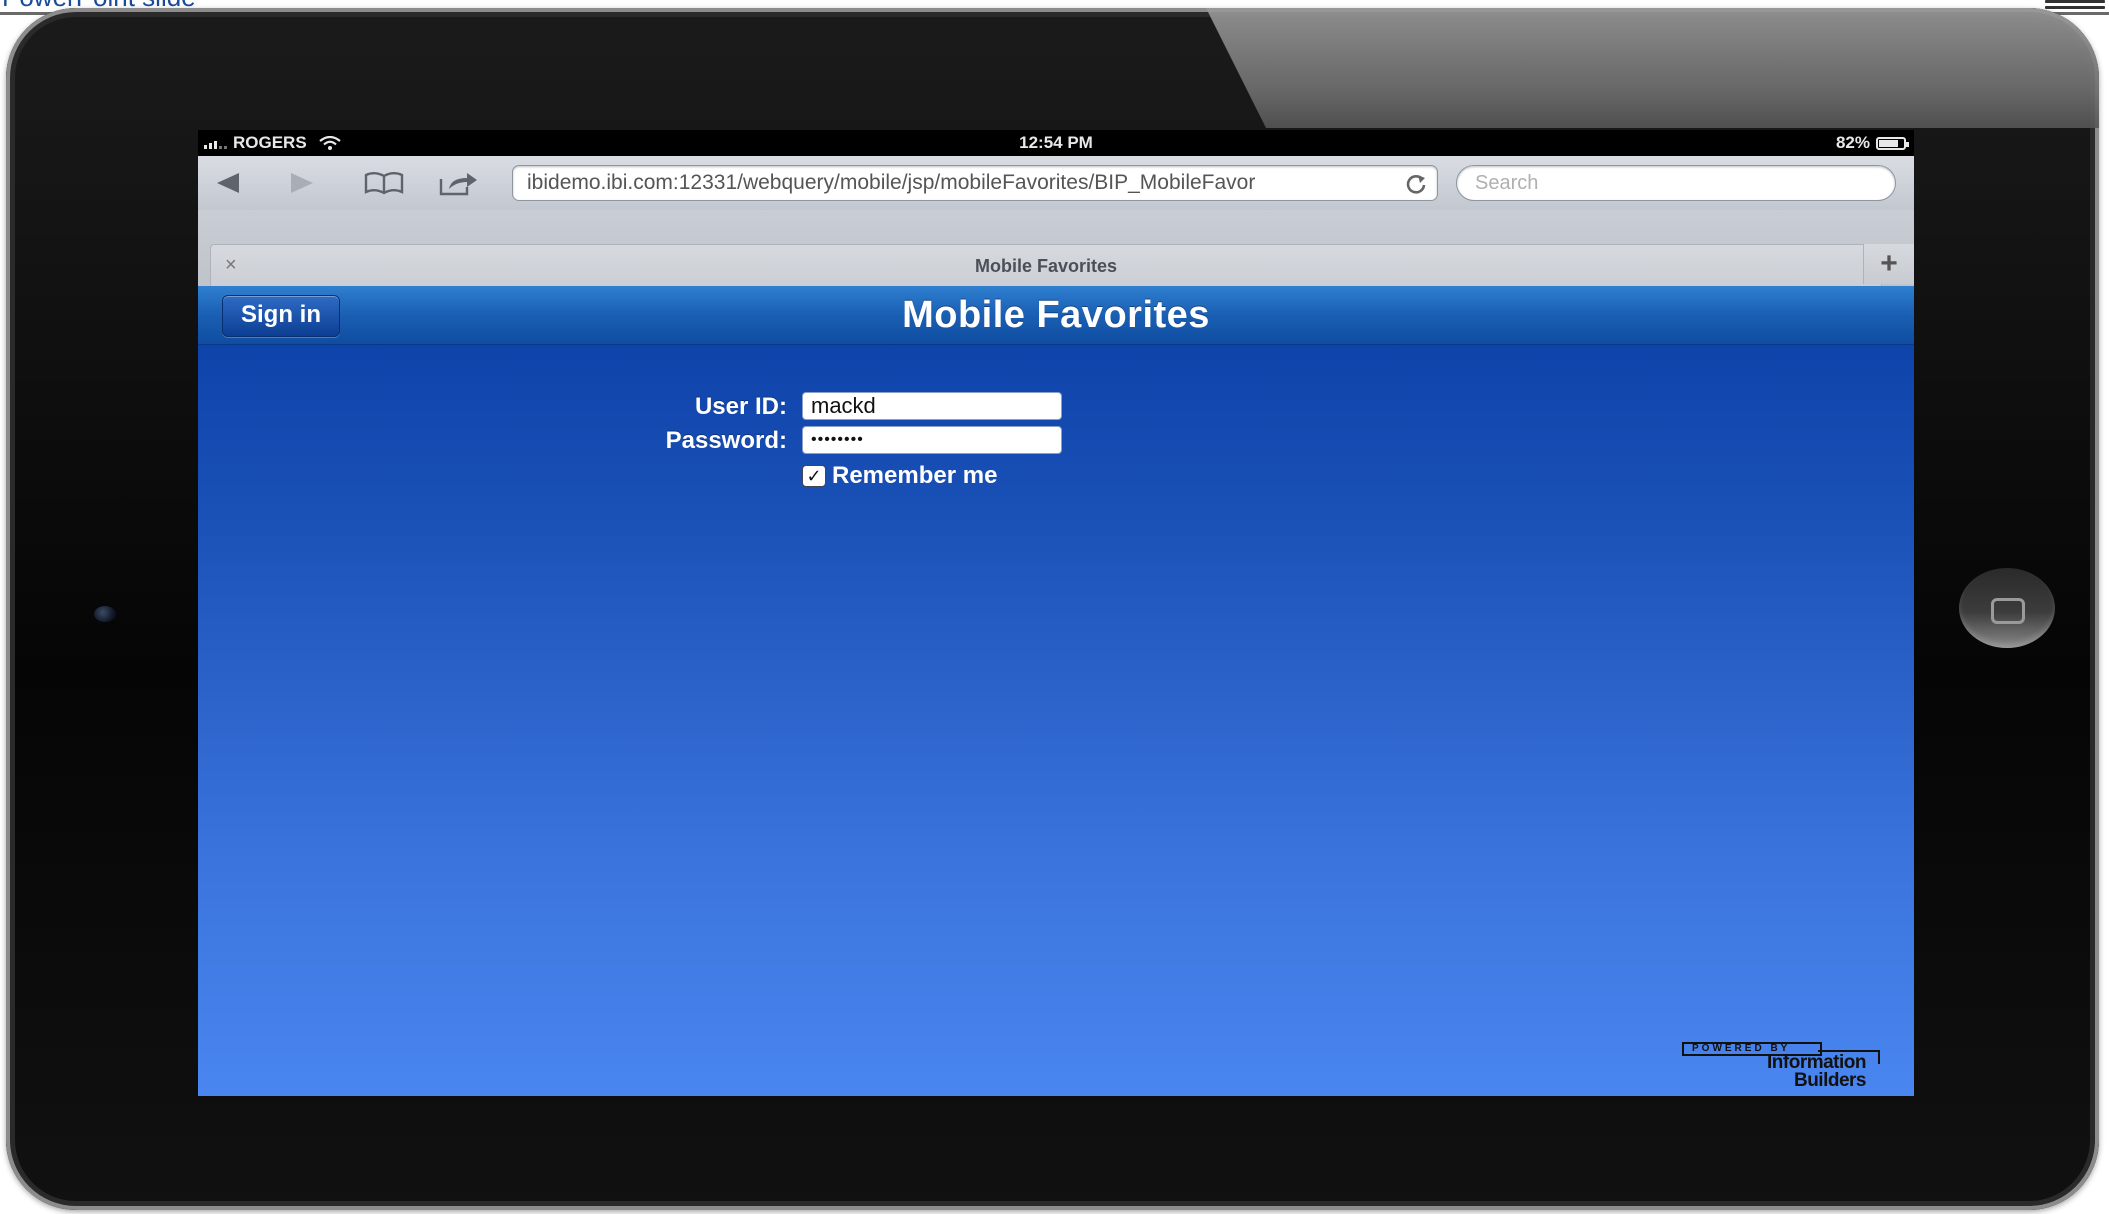 This screenshot has width=2109, height=1214. I want to click on tab-title: Mobile Favorites, so click(1046, 266).